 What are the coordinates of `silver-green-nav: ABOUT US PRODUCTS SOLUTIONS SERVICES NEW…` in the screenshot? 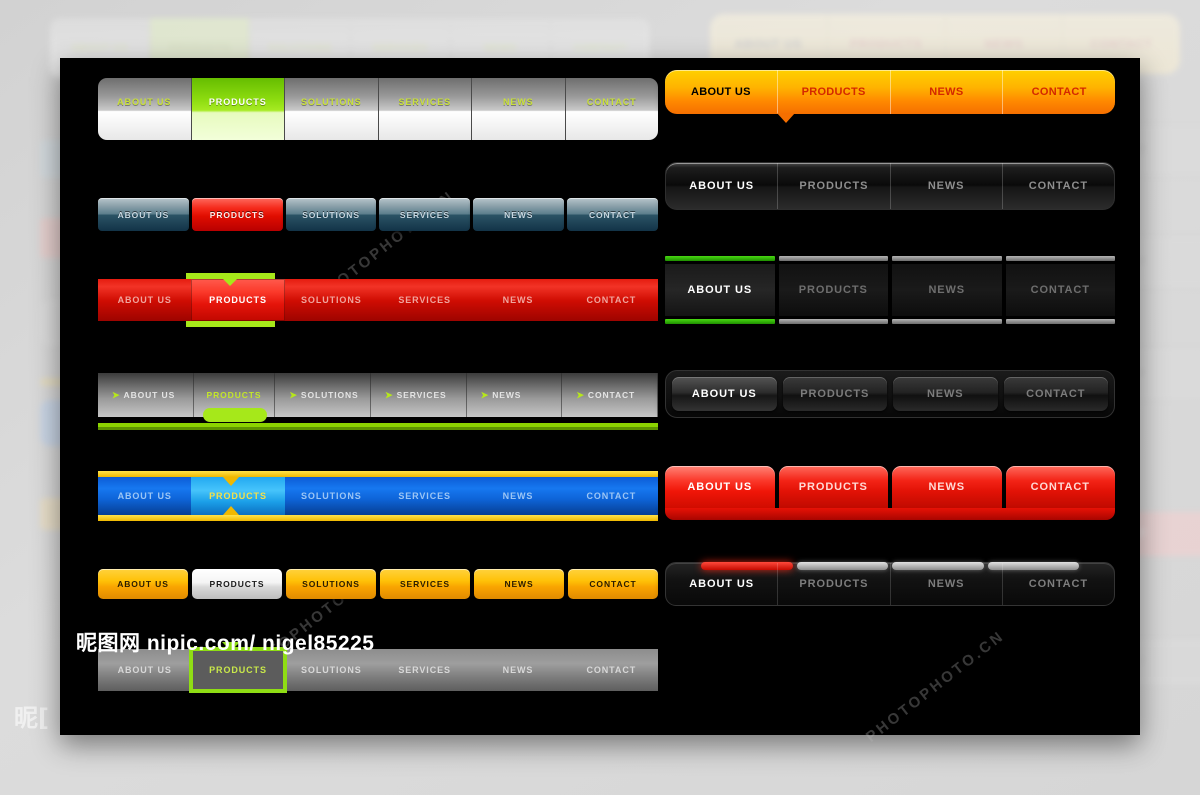 It's located at (378, 109).